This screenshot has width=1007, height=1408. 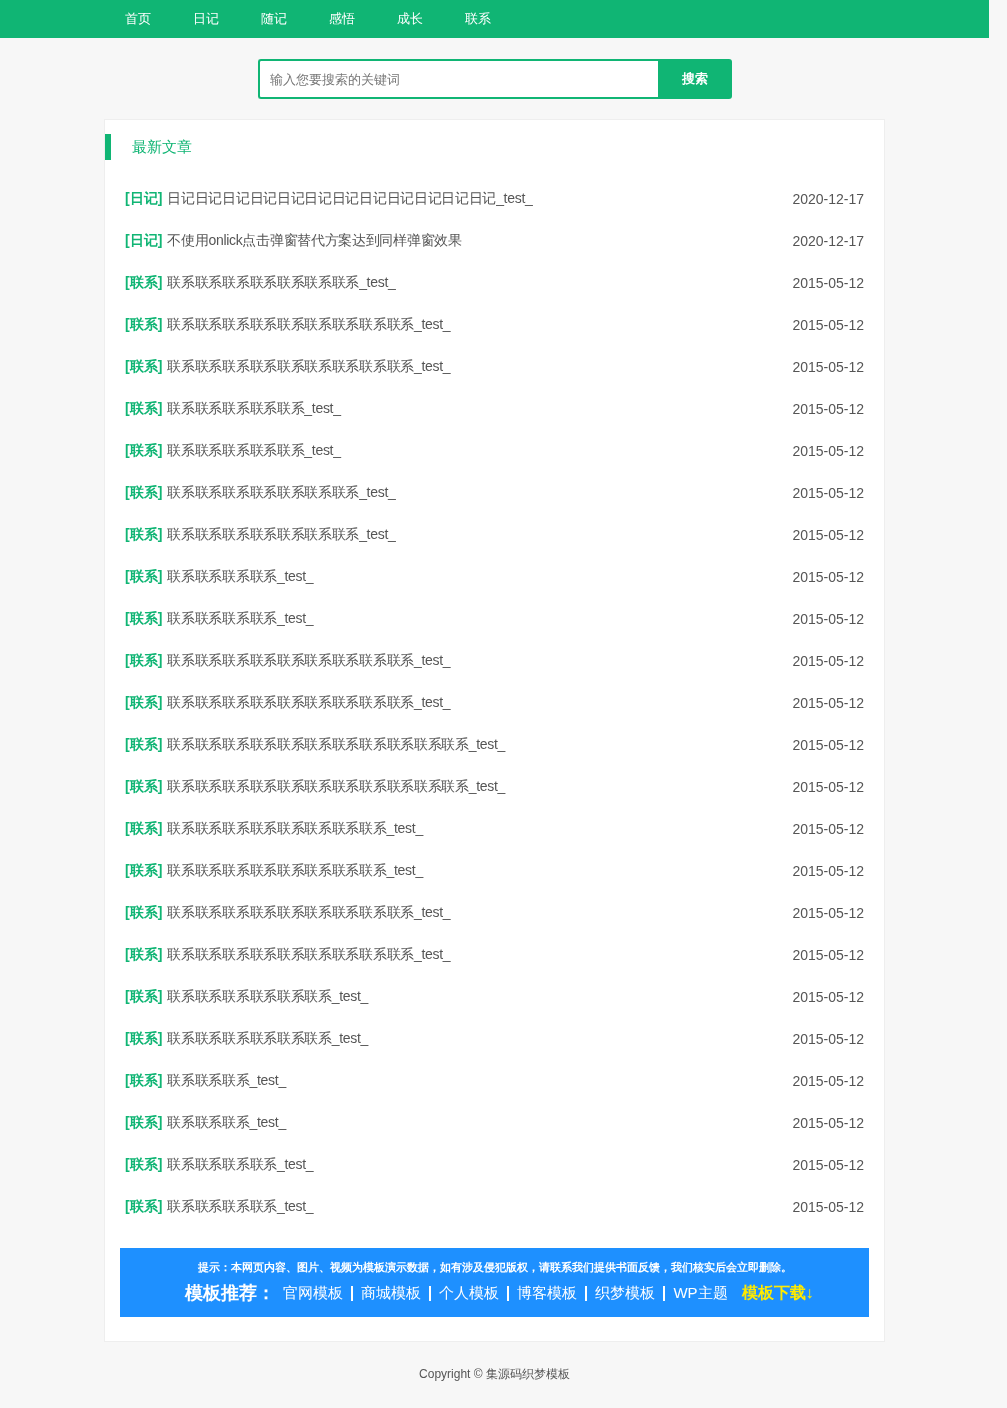 I want to click on article-link: [日记] 不使用onlick点击弹窗替代方案达到同样弹窗效果, so click(x=293, y=241).